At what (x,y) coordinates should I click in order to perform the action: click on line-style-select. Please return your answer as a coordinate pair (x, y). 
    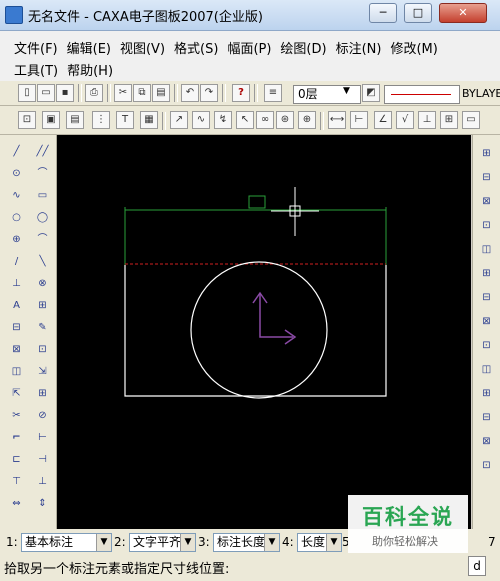
    Looking at the image, I should click on (422, 94).